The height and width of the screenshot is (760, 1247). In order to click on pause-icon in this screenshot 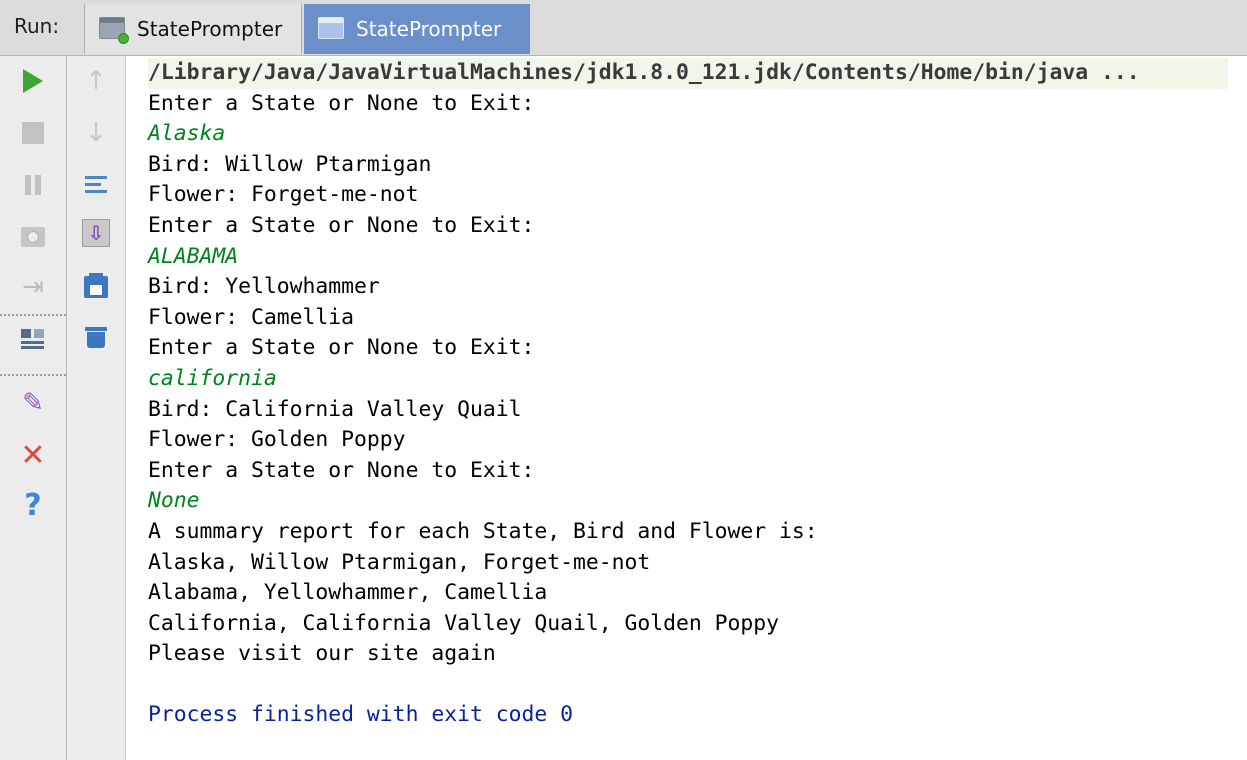, I will do `click(33, 185)`.